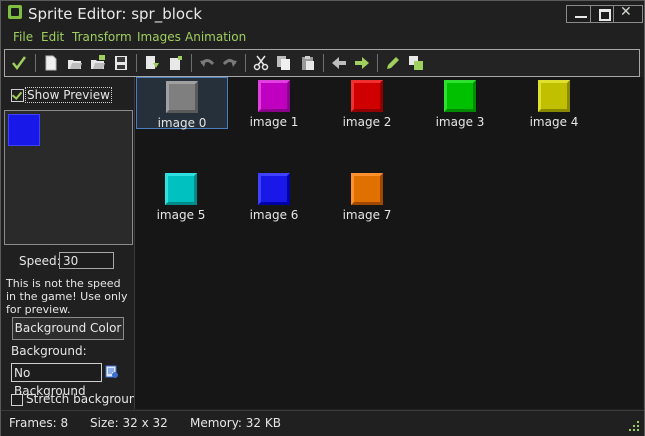 Image resolution: width=645 pixels, height=436 pixels. Describe the element at coordinates (23, 37) in the screenshot. I see `menu-file: File` at that location.